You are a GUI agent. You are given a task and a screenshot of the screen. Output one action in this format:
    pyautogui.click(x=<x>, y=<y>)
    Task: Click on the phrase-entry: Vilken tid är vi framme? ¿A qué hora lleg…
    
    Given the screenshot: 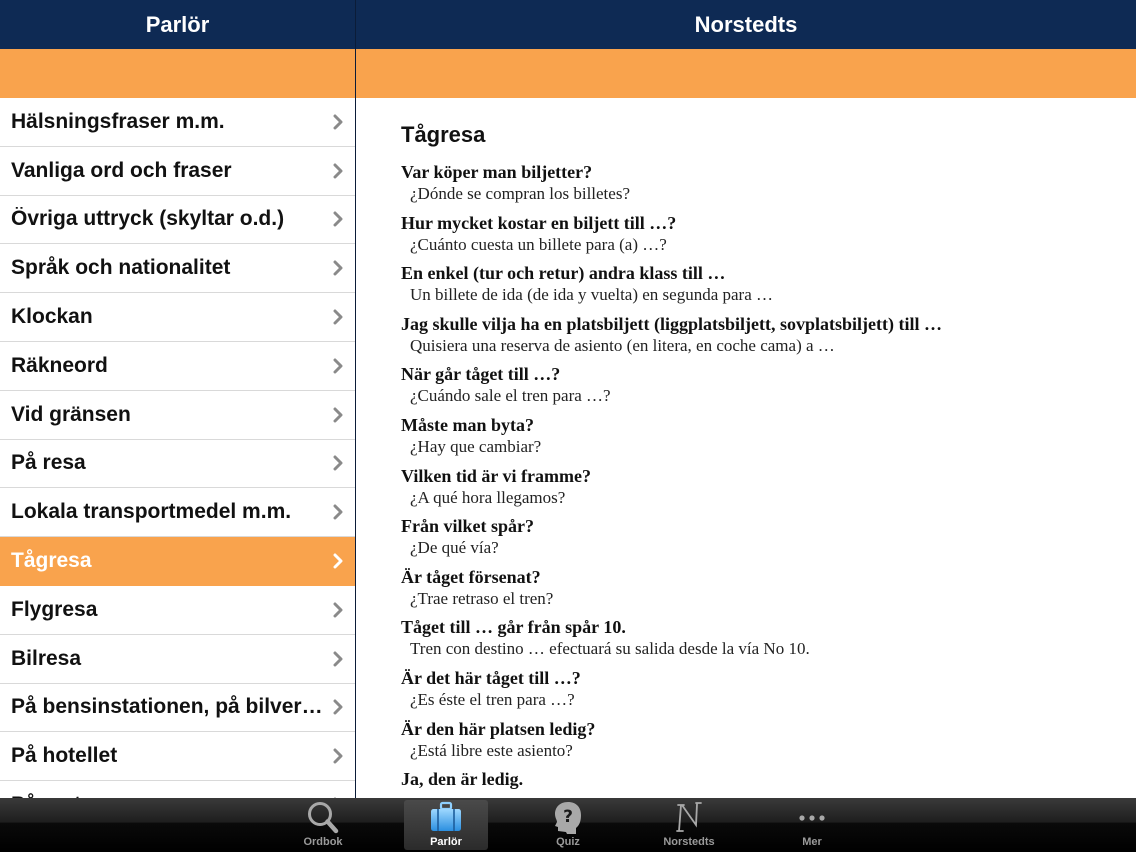 What is the action you would take?
    pyautogui.click(x=761, y=487)
    